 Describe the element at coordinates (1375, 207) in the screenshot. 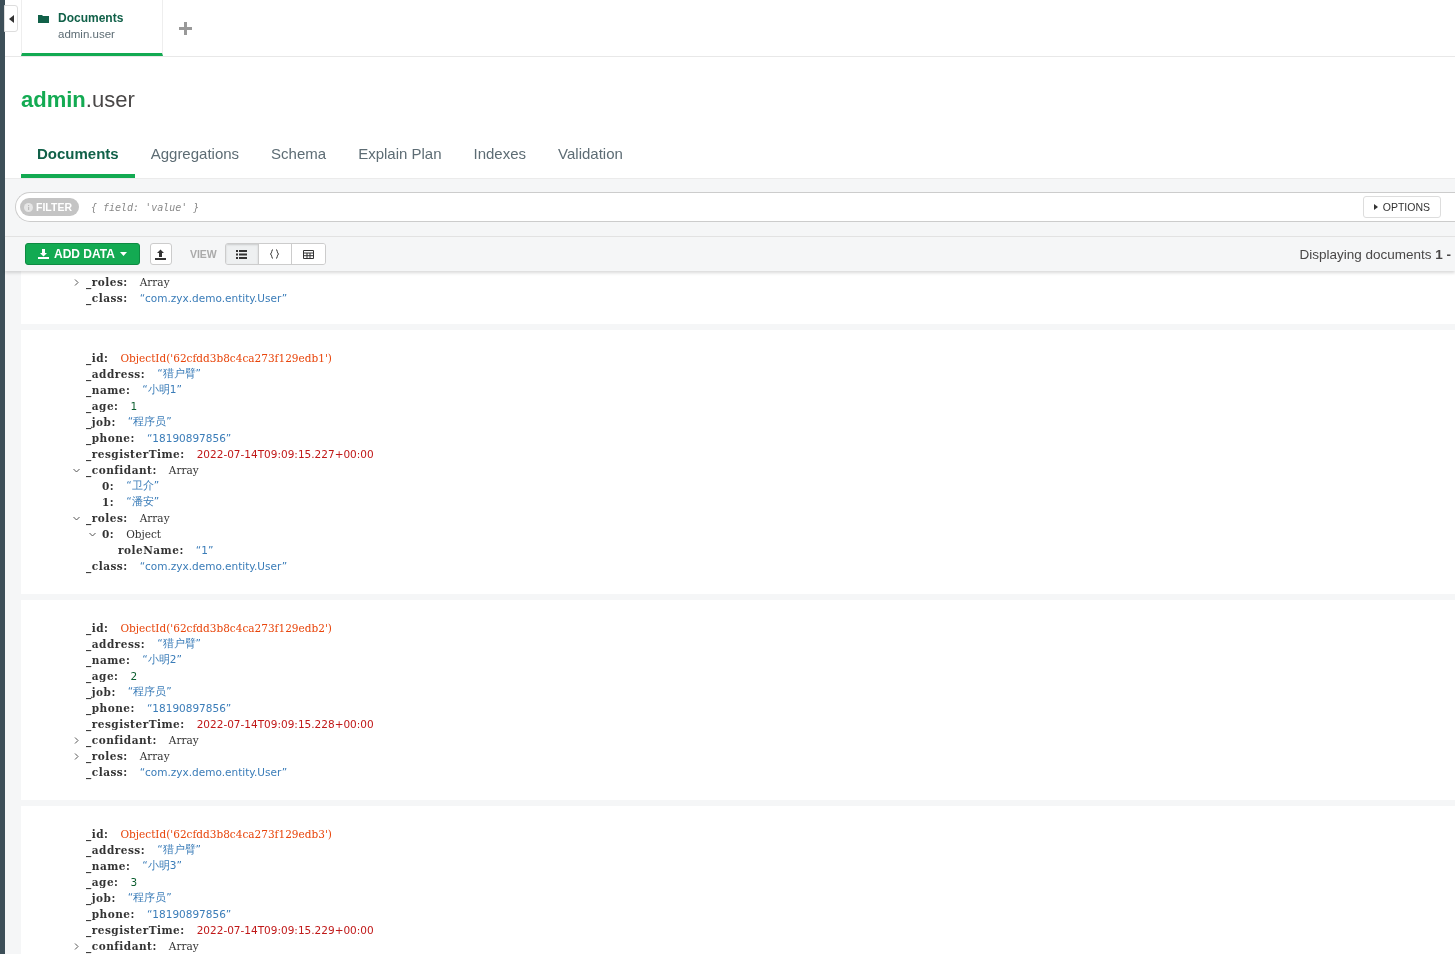

I see `caret-right-icon` at that location.